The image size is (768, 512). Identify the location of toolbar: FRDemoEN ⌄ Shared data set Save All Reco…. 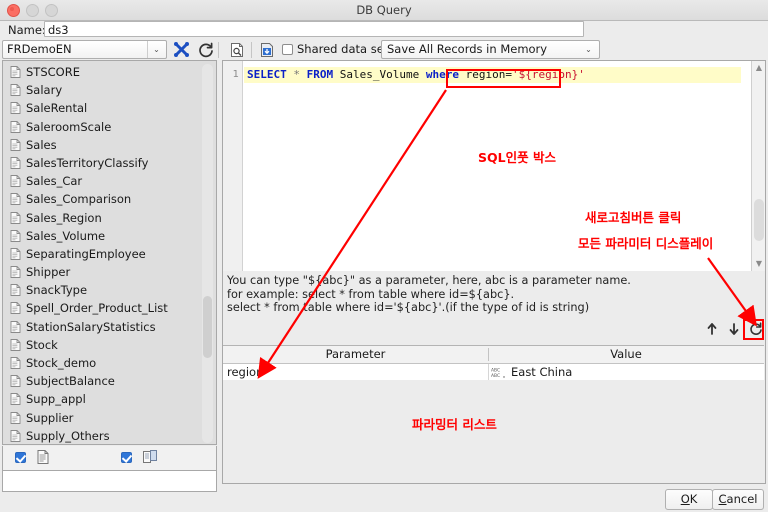
(384, 50).